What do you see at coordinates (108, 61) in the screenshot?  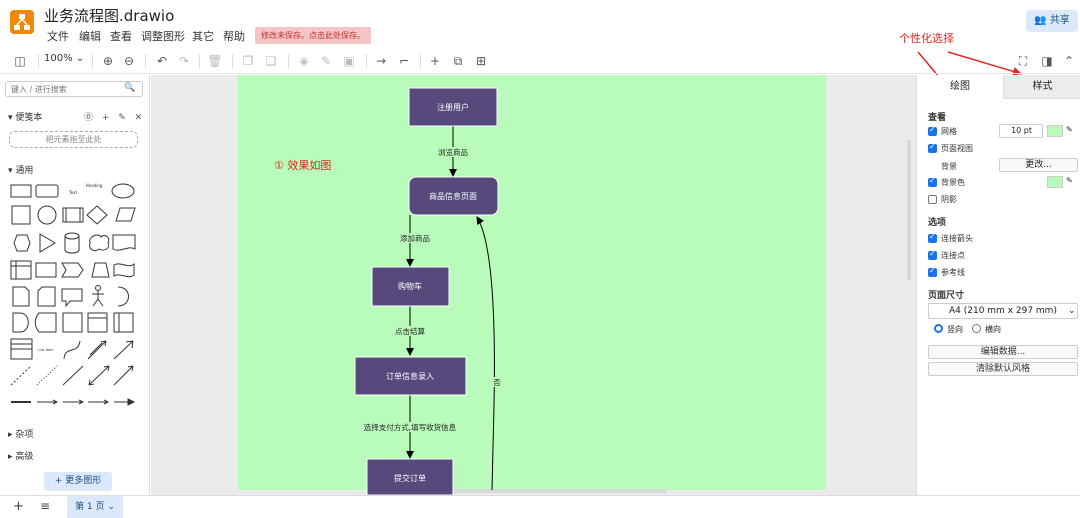 I see `zoom-in-icon: ⊕` at bounding box center [108, 61].